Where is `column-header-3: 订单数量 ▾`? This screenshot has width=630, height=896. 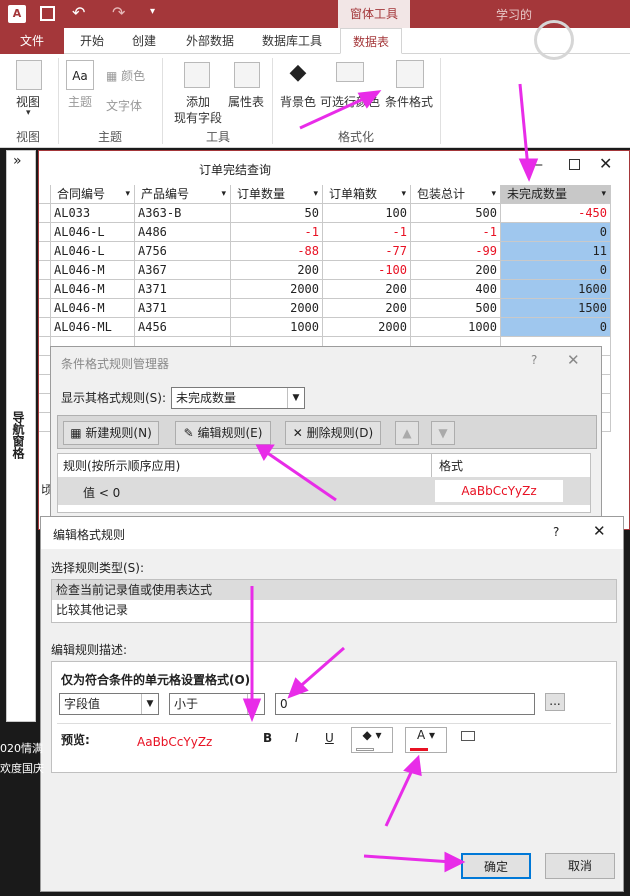 column-header-3: 订单数量 ▾ is located at coordinates (277, 194).